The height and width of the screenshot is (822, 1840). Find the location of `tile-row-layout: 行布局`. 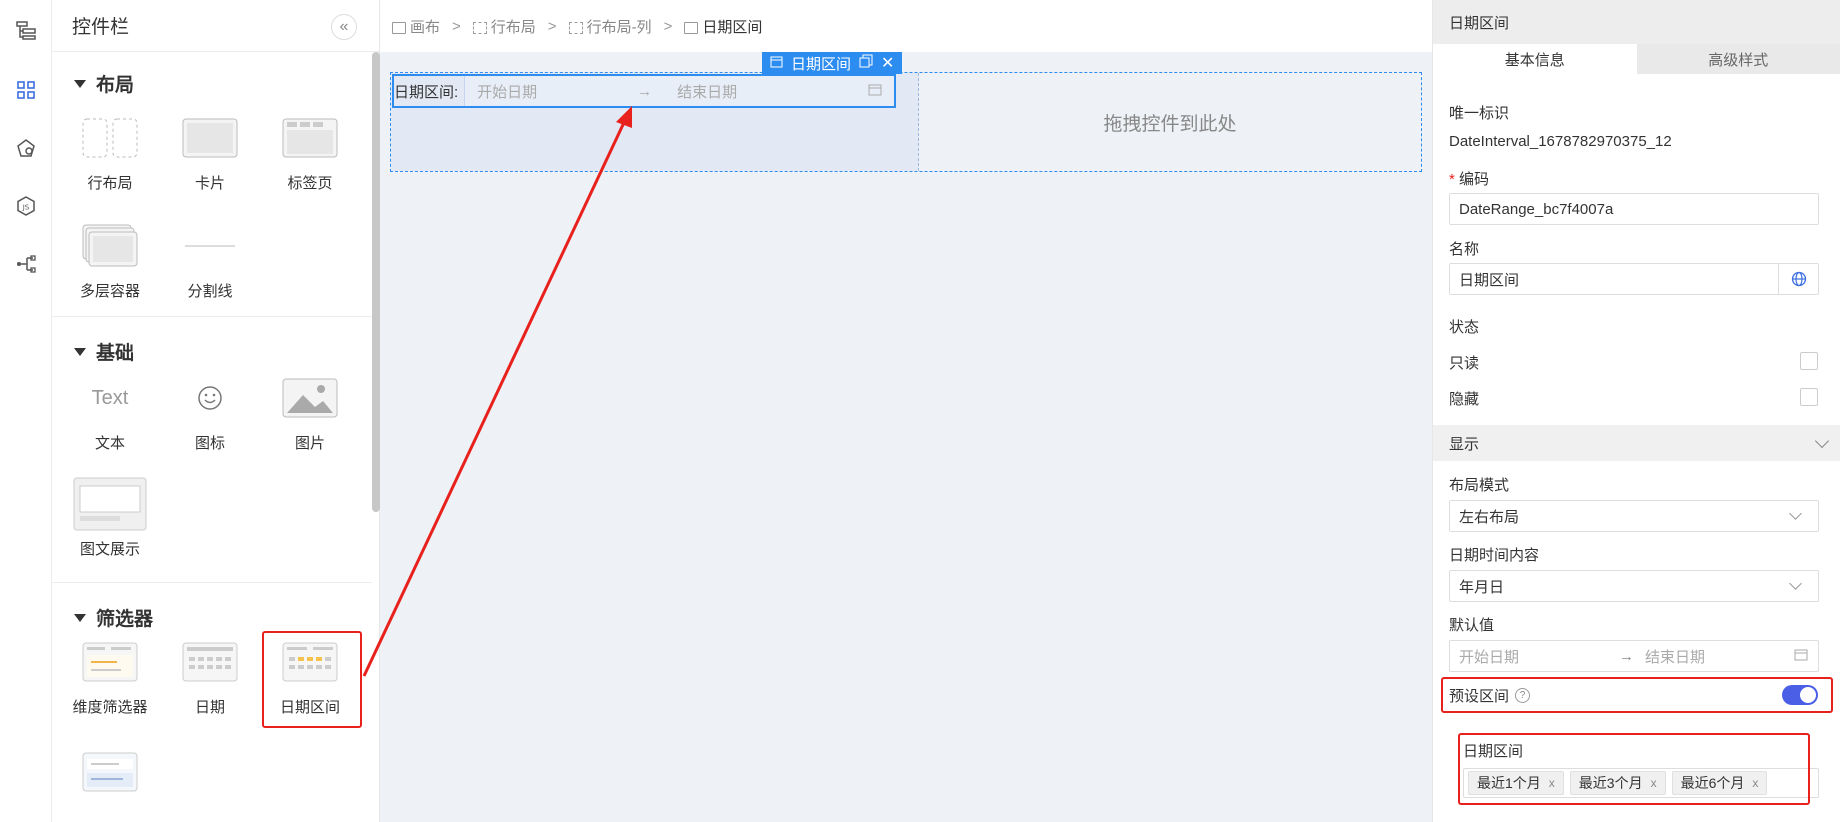

tile-row-layout: 行布局 is located at coordinates (110, 151).